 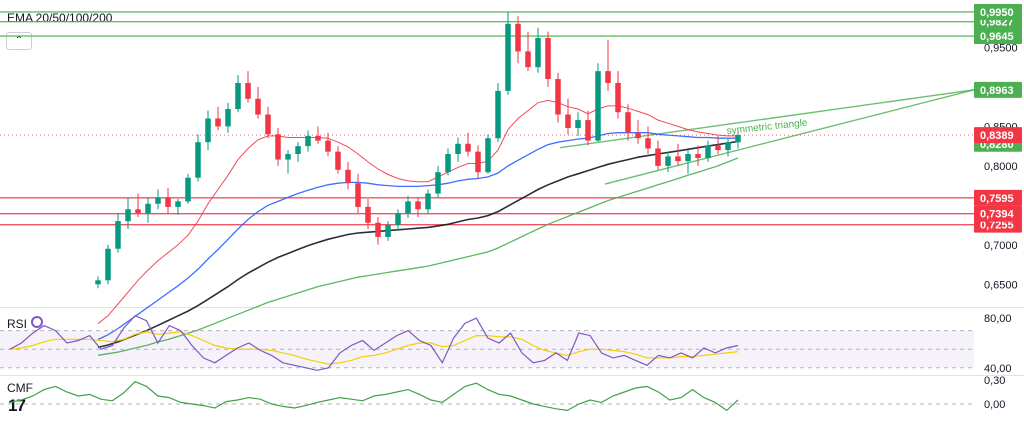 I want to click on current-price-badge: 0,8389, so click(x=997, y=136).